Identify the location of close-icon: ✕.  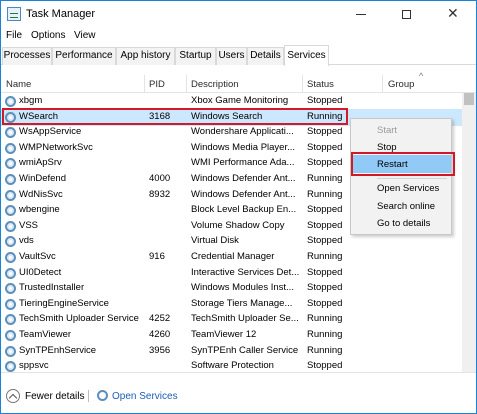
(453, 14).